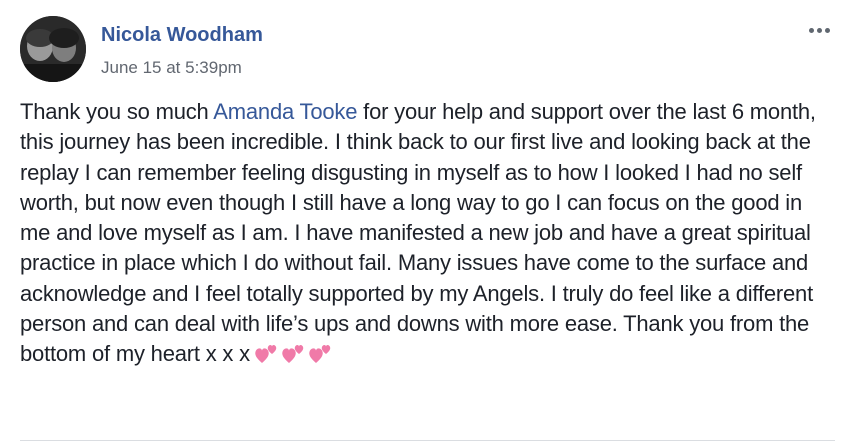 The image size is (849, 445). What do you see at coordinates (427, 440) in the screenshot?
I see `divider` at bounding box center [427, 440].